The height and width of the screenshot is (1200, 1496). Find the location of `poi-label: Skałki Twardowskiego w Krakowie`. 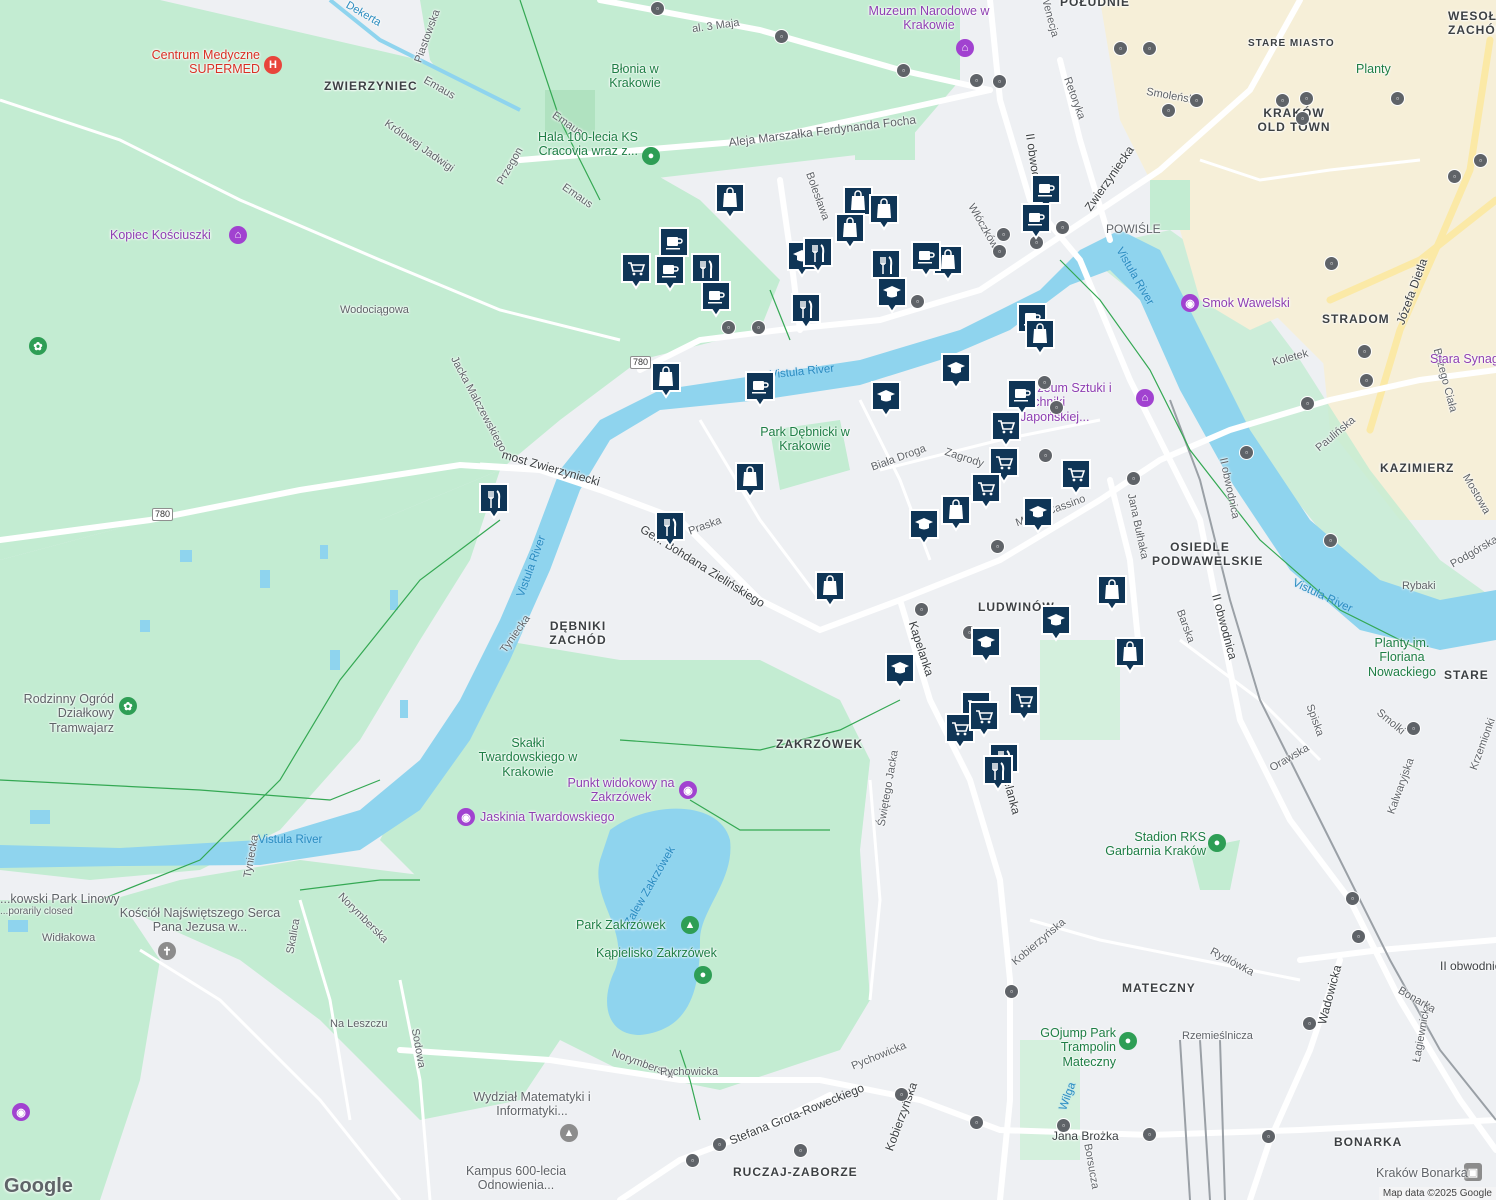

poi-label: Skałki Twardowskiego w Krakowie is located at coordinates (528, 757).